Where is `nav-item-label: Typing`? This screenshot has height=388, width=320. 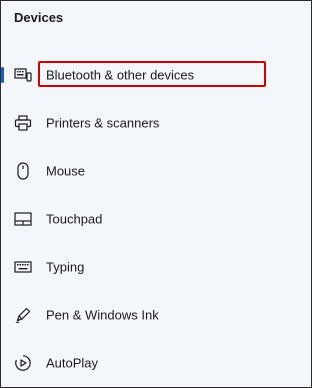 nav-item-label: Typing is located at coordinates (65, 267).